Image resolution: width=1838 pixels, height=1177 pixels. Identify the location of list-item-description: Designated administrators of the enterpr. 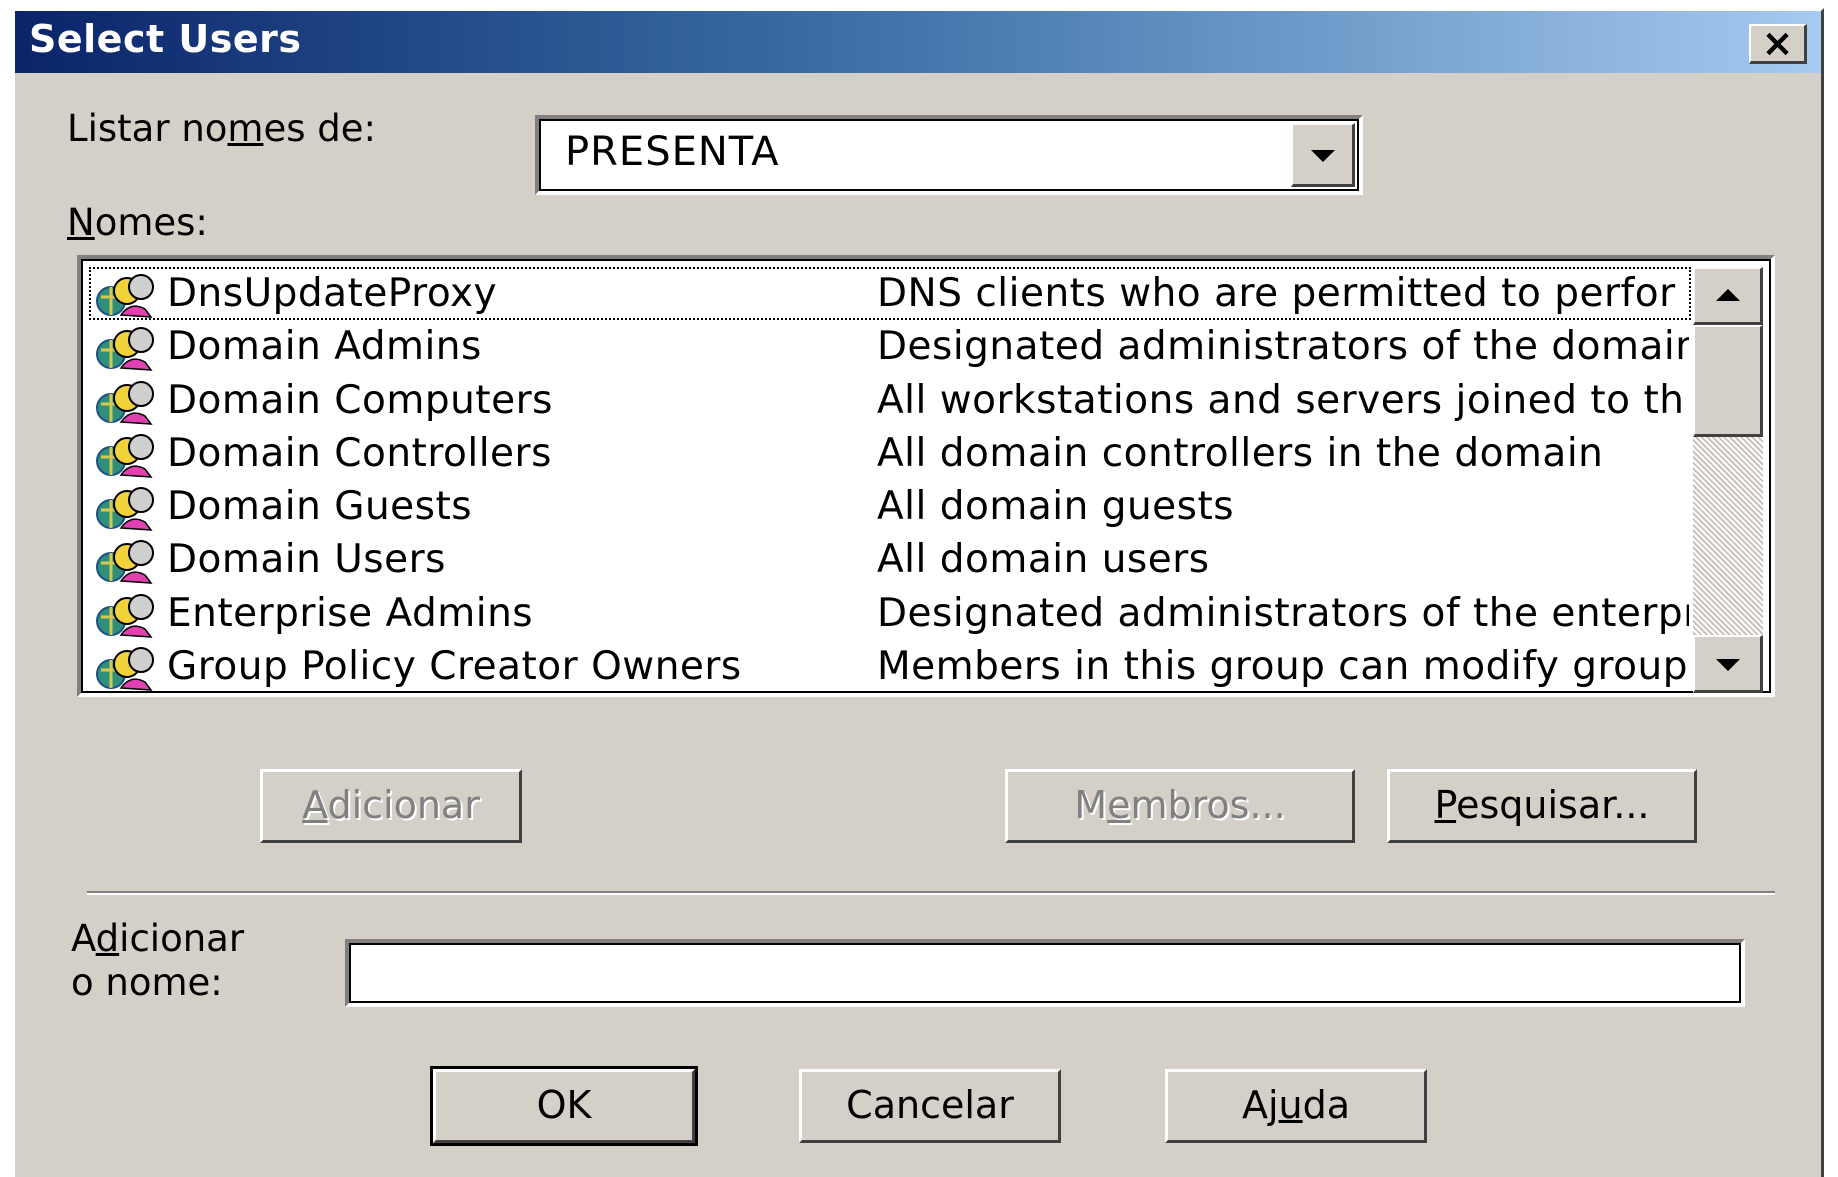
(1283, 613).